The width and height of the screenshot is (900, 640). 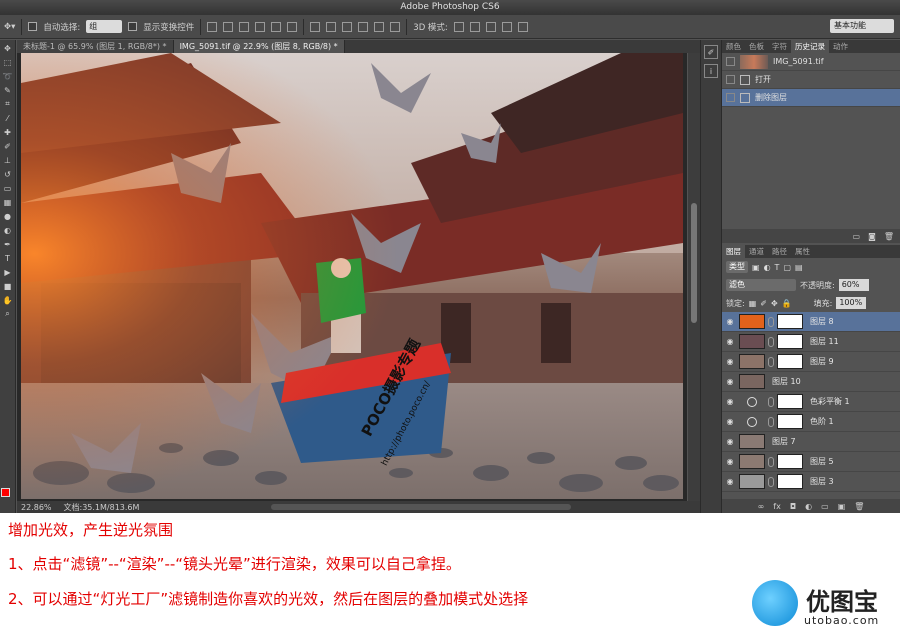 What do you see at coordinates (8, 286) in the screenshot?
I see `shape-tool-icon: ■` at bounding box center [8, 286].